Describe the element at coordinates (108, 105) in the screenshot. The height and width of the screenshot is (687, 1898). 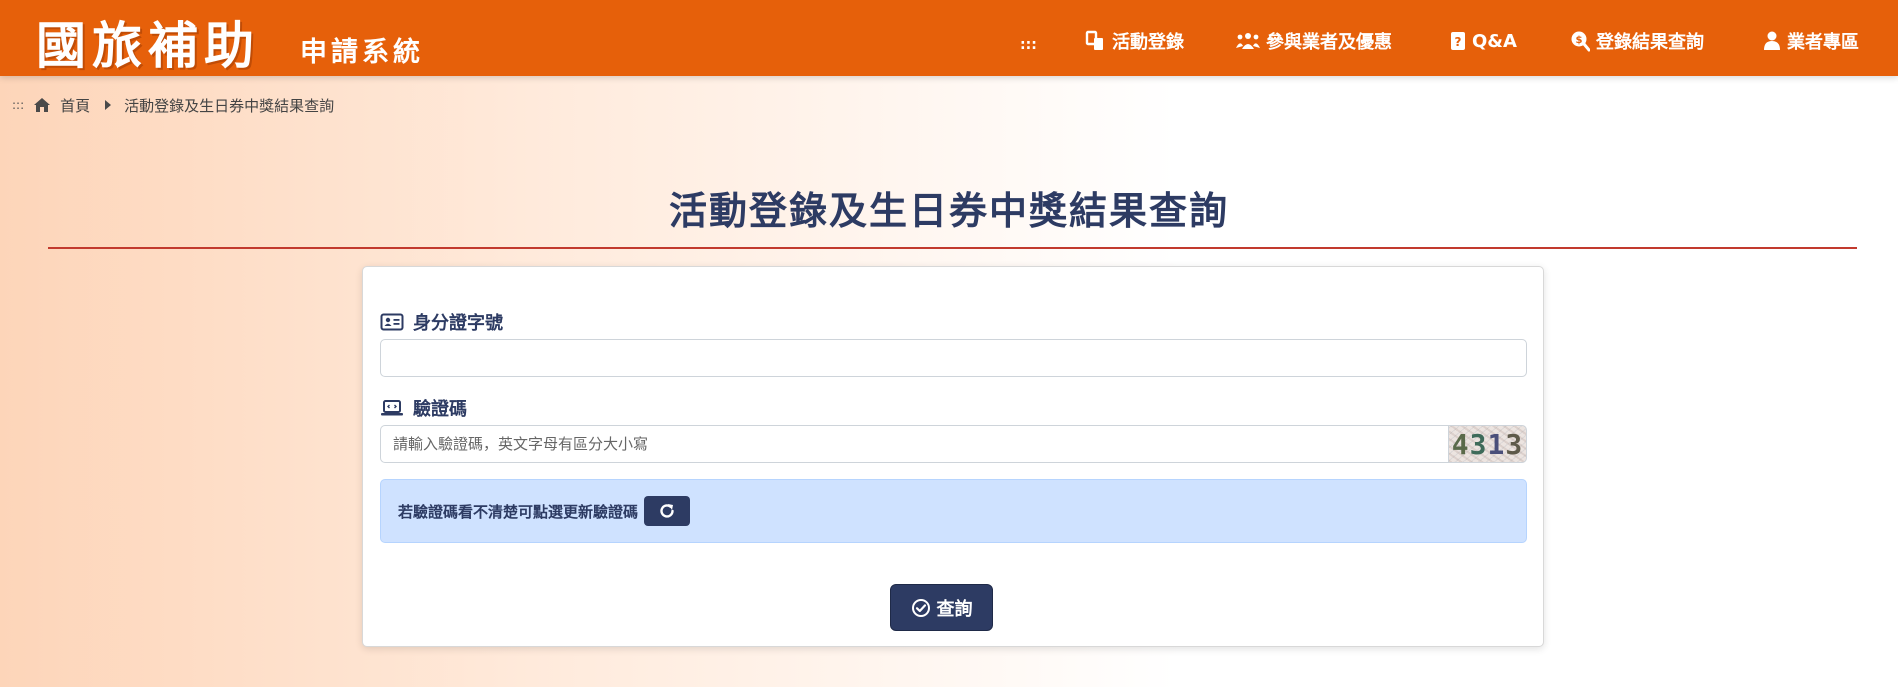
I see `caret-right-icon` at that location.